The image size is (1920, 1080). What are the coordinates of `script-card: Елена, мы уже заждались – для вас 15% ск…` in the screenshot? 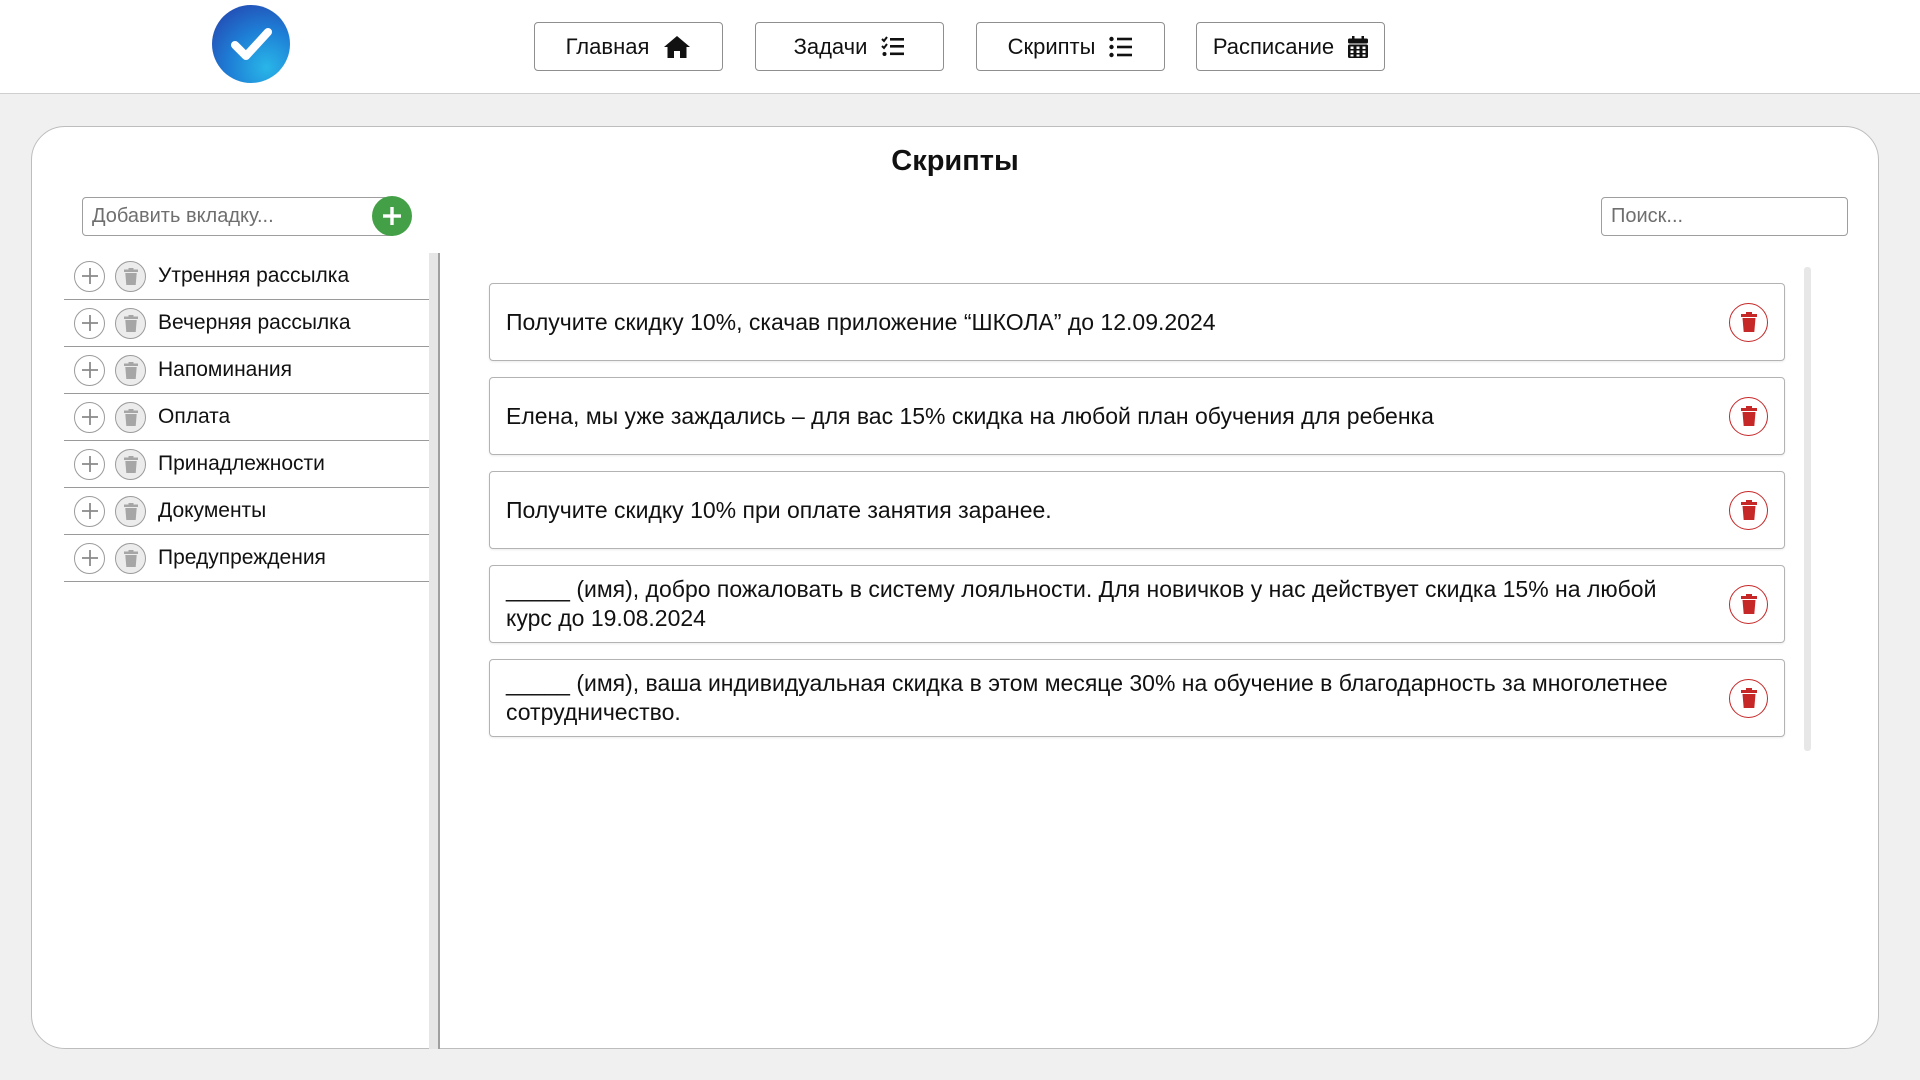 It's located at (1137, 416).